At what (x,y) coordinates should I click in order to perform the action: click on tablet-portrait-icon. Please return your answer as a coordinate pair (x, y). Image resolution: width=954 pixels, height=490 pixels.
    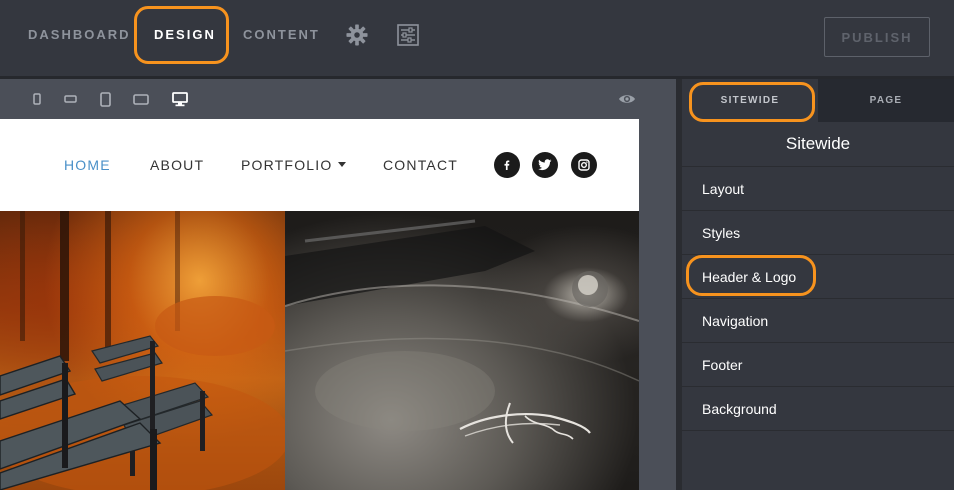
    Looking at the image, I should click on (105, 99).